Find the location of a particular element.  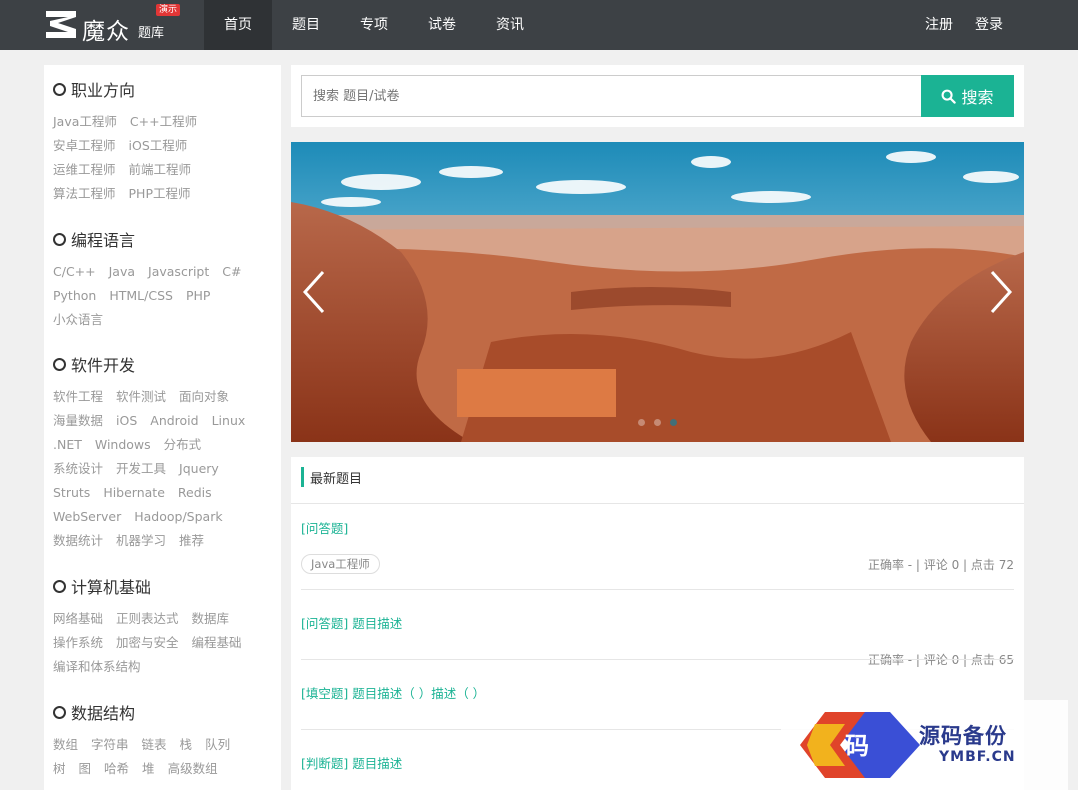

category-link: HTML/CSS is located at coordinates (141, 296).